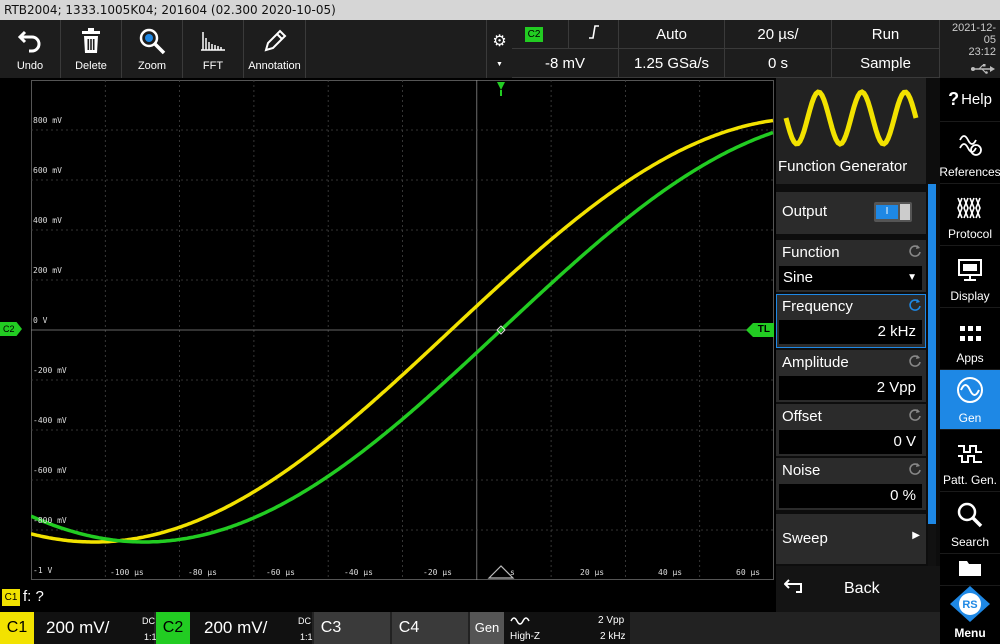 The image size is (1000, 644). I want to click on noise-input: 0 %, so click(850, 496).